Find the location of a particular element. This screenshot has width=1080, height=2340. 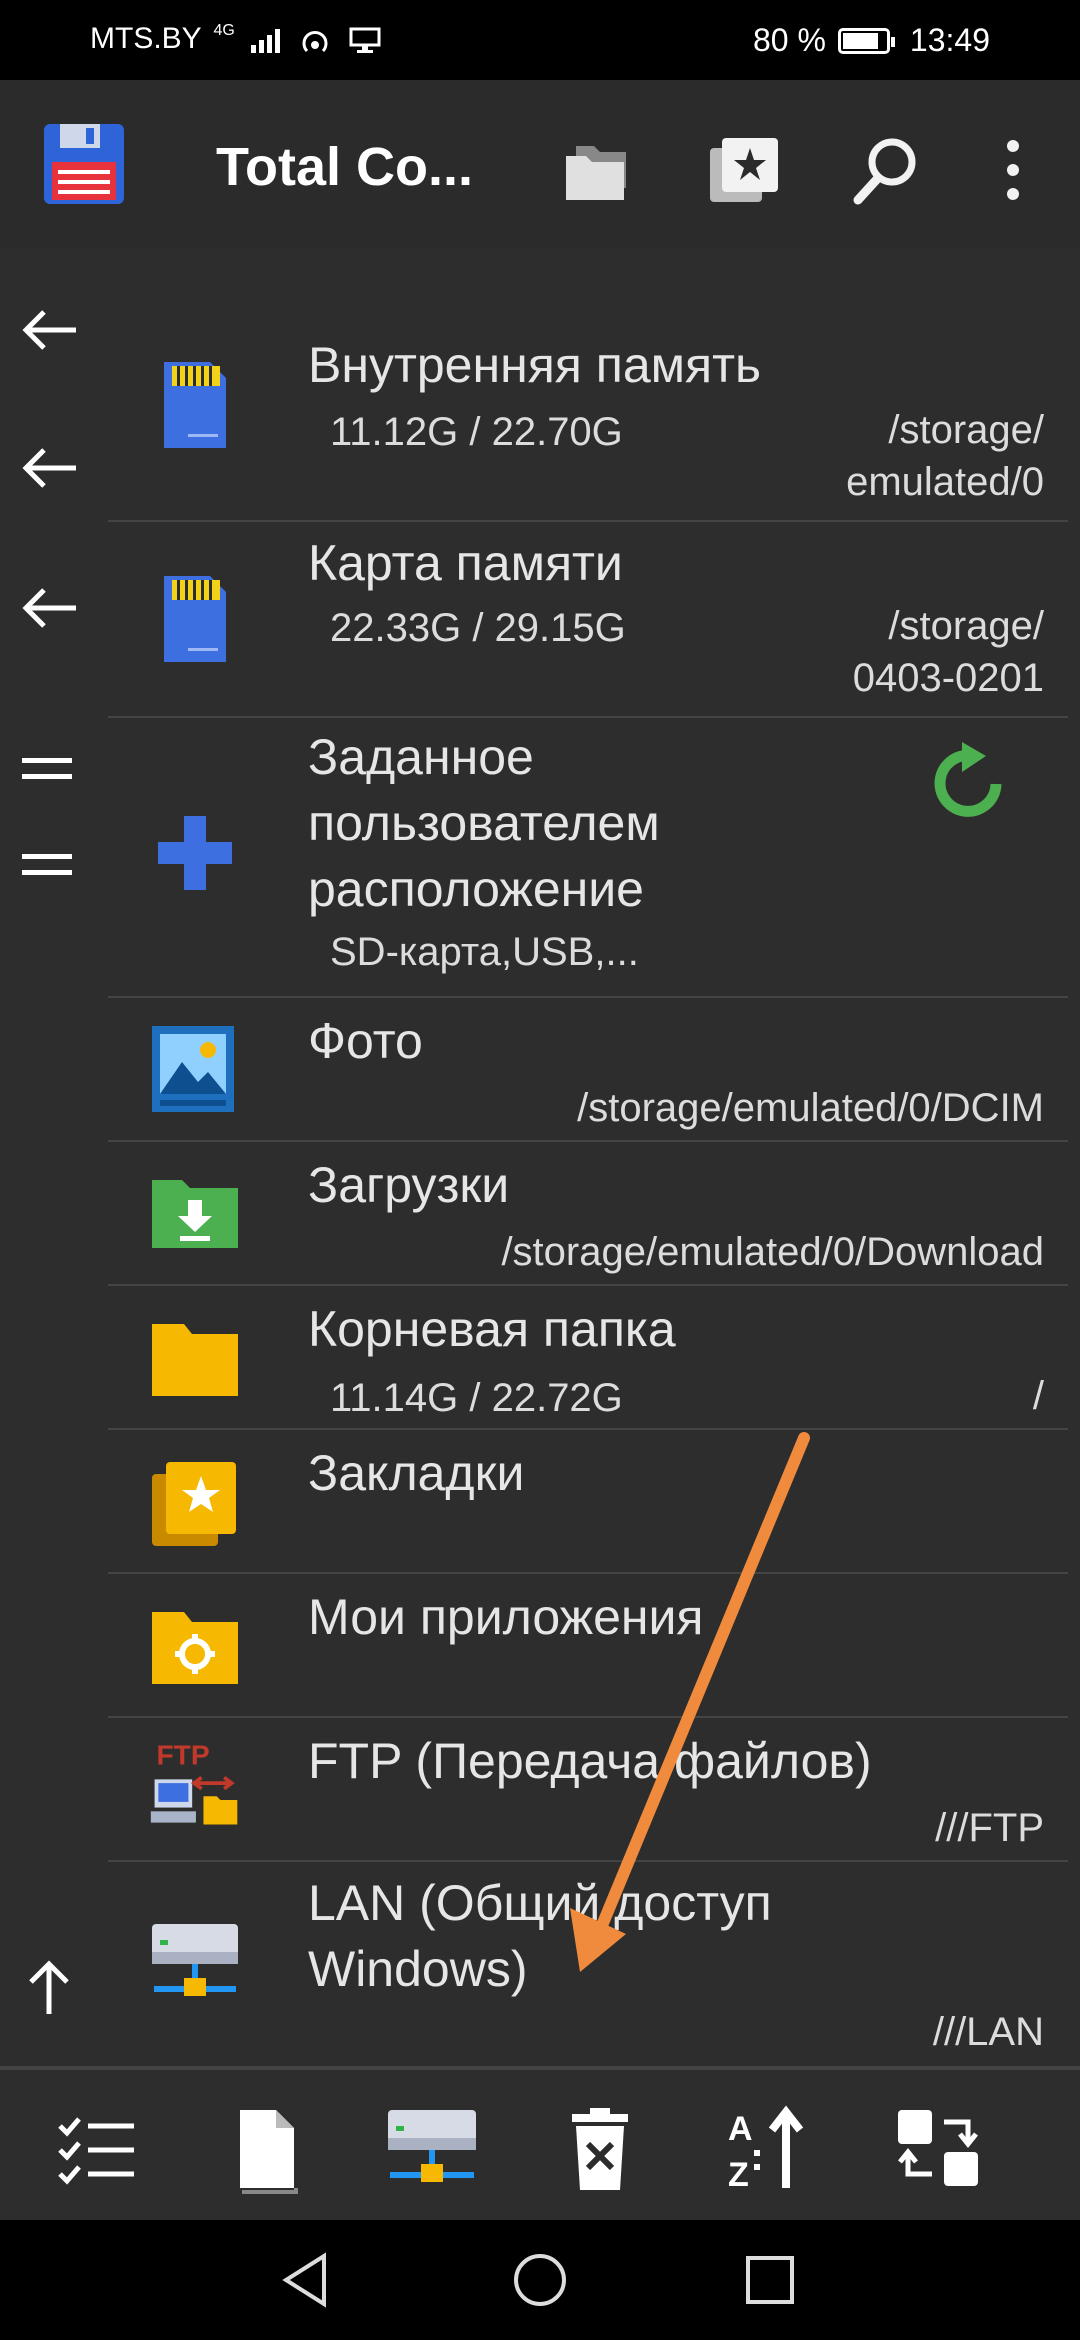

svg-text: Z is located at coordinates (738, 2175).